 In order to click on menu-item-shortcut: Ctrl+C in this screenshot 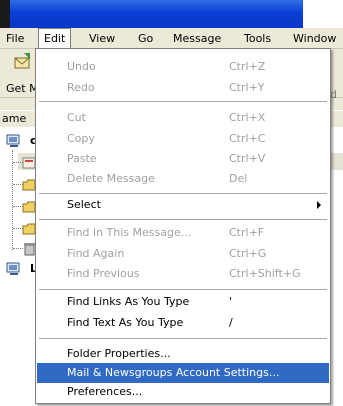, I will do `click(247, 138)`.